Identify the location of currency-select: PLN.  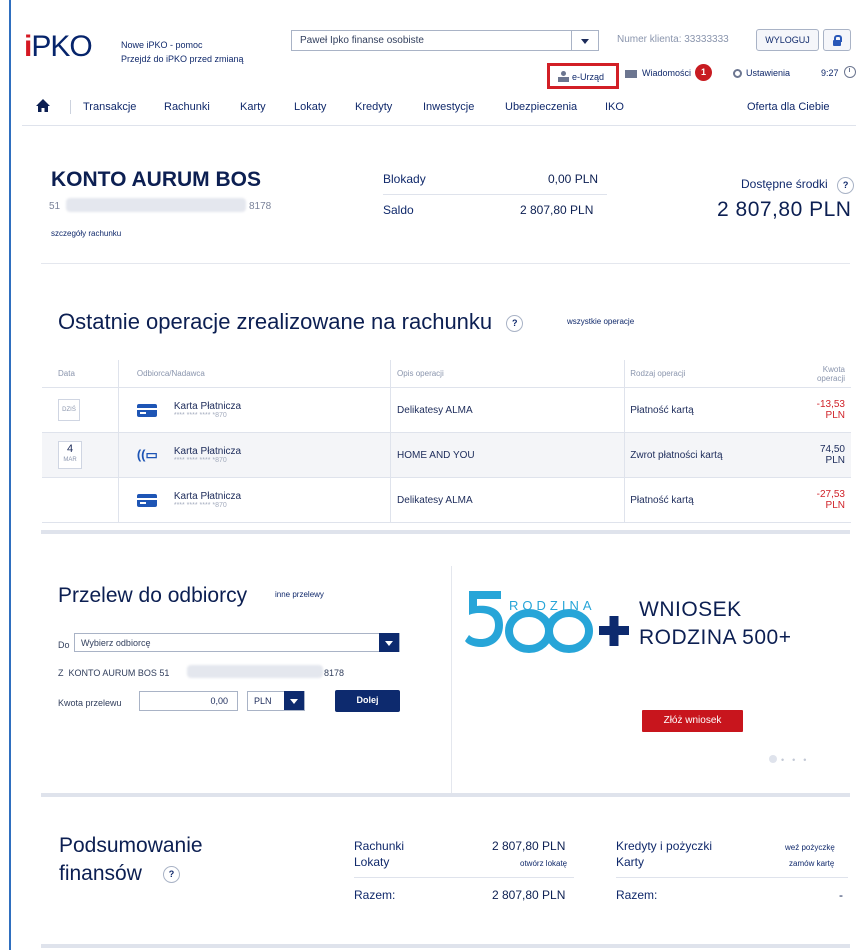
(276, 701).